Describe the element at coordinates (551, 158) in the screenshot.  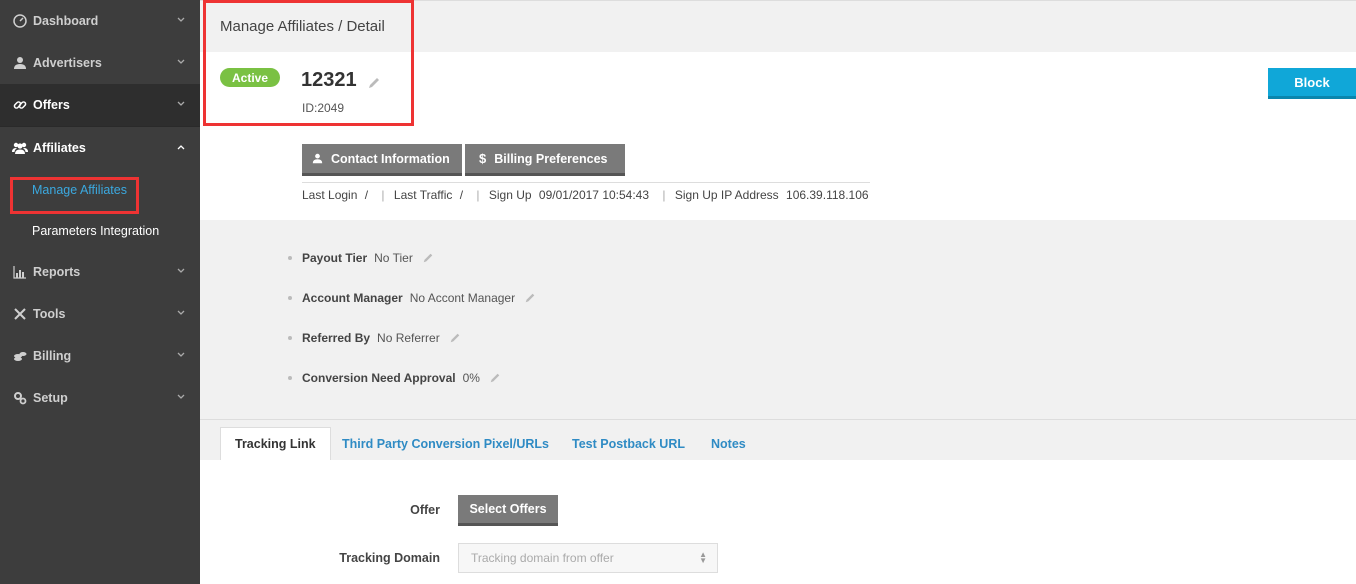
I see `billing-preferences-label: Billing Preferences` at that location.